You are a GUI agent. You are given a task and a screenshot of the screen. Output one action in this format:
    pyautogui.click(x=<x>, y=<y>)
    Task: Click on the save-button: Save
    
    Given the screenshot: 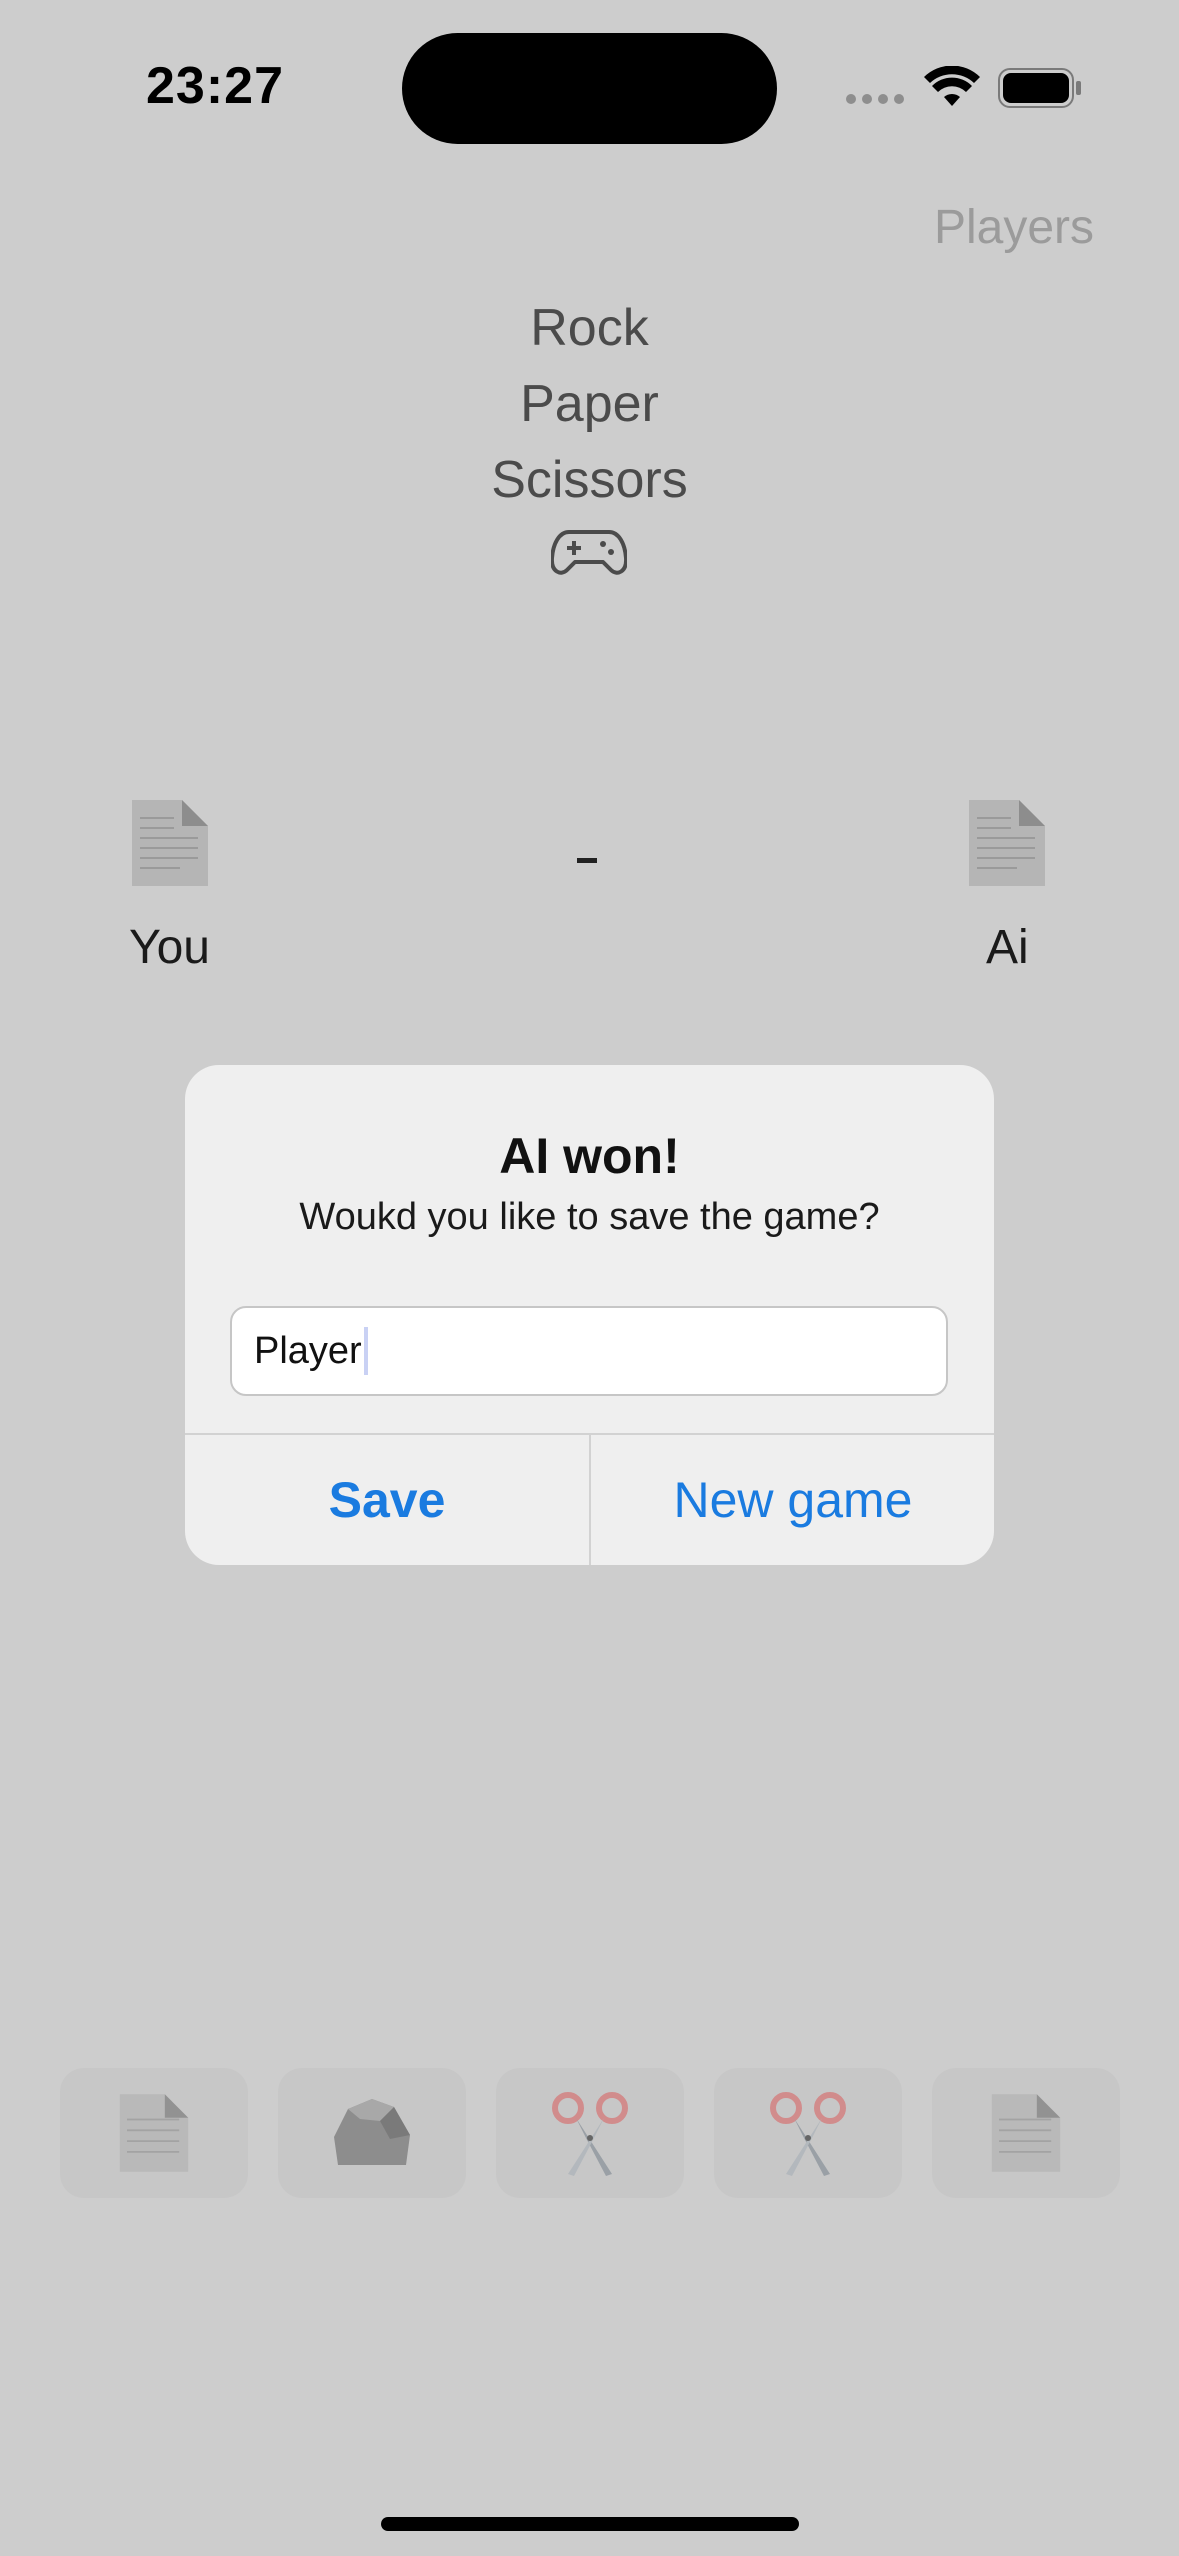 What is the action you would take?
    pyautogui.click(x=387, y=1500)
    